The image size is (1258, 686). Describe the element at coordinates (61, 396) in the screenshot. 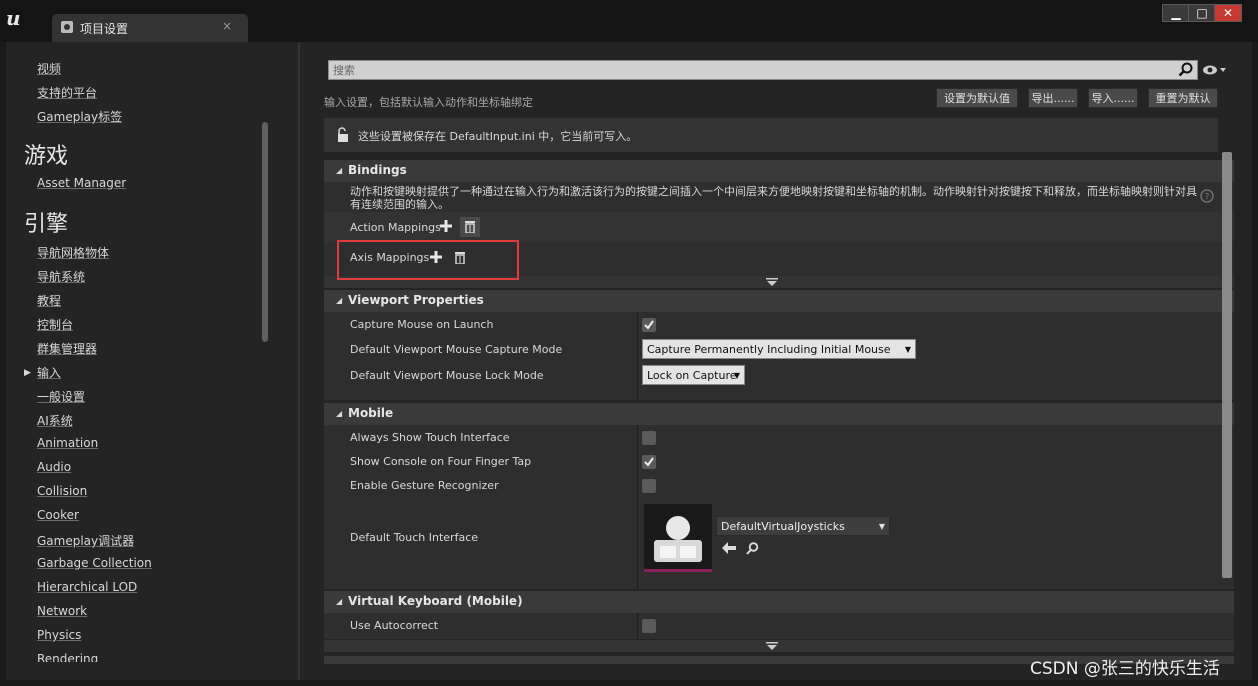

I see `sidebar-item-general-settings: 一般设置` at that location.